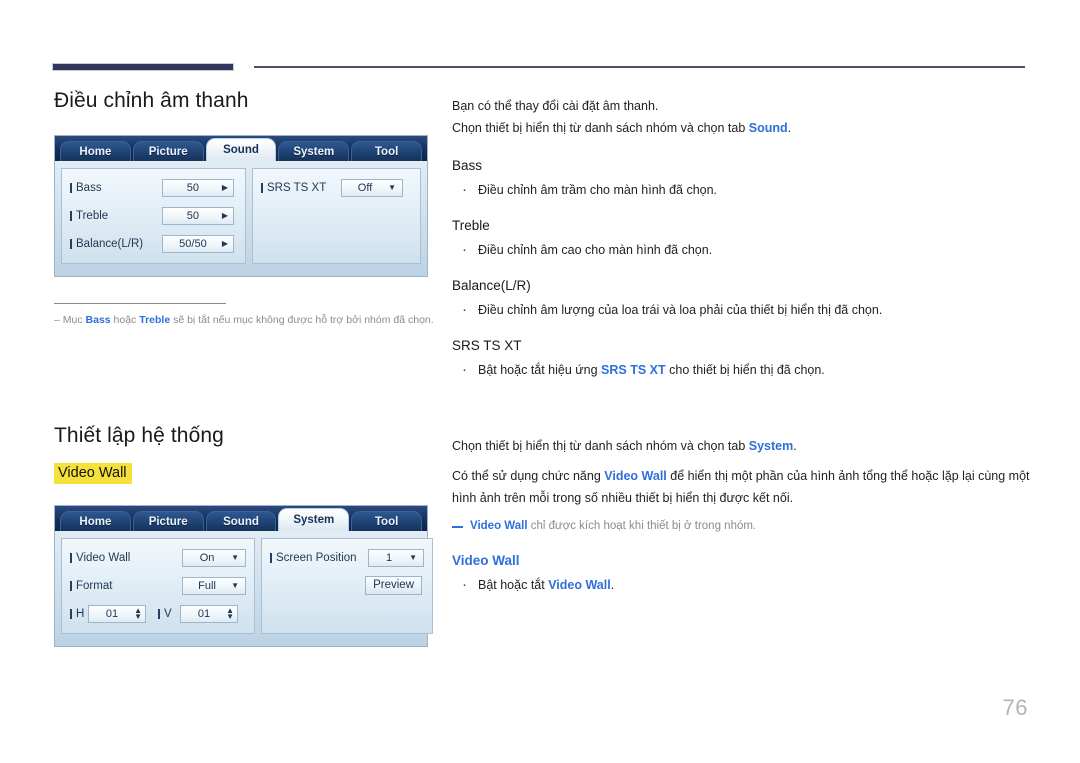 The width and height of the screenshot is (1080, 763). I want to click on osd-row-format: Format Full ▼, so click(158, 585).